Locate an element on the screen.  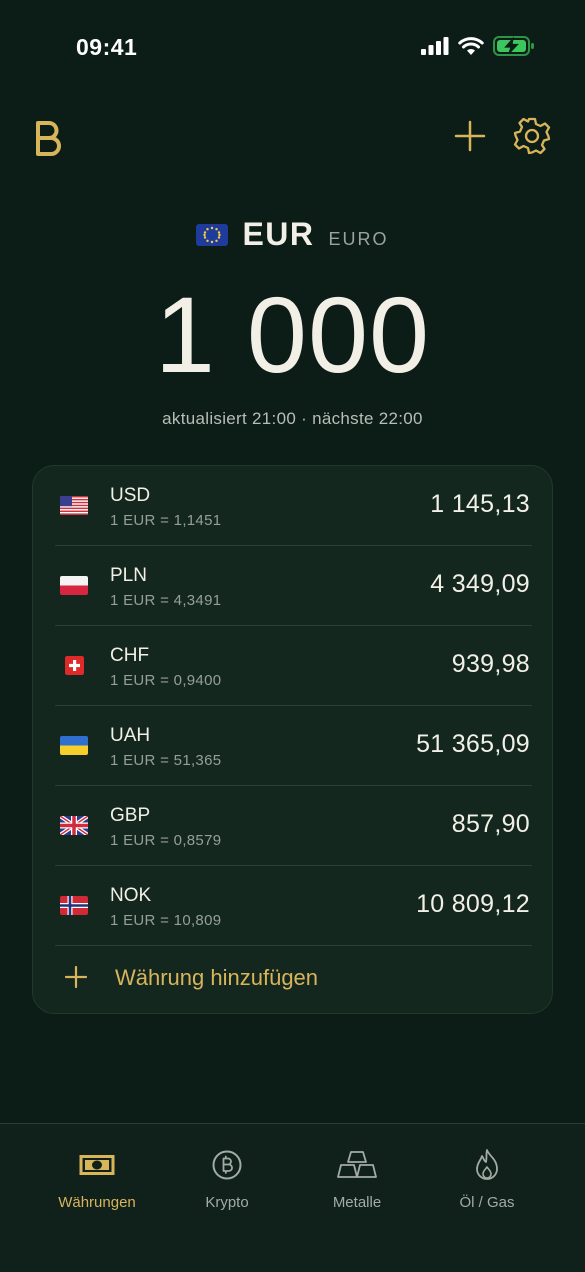
bitcoin-icon is located at coordinates (227, 1165).